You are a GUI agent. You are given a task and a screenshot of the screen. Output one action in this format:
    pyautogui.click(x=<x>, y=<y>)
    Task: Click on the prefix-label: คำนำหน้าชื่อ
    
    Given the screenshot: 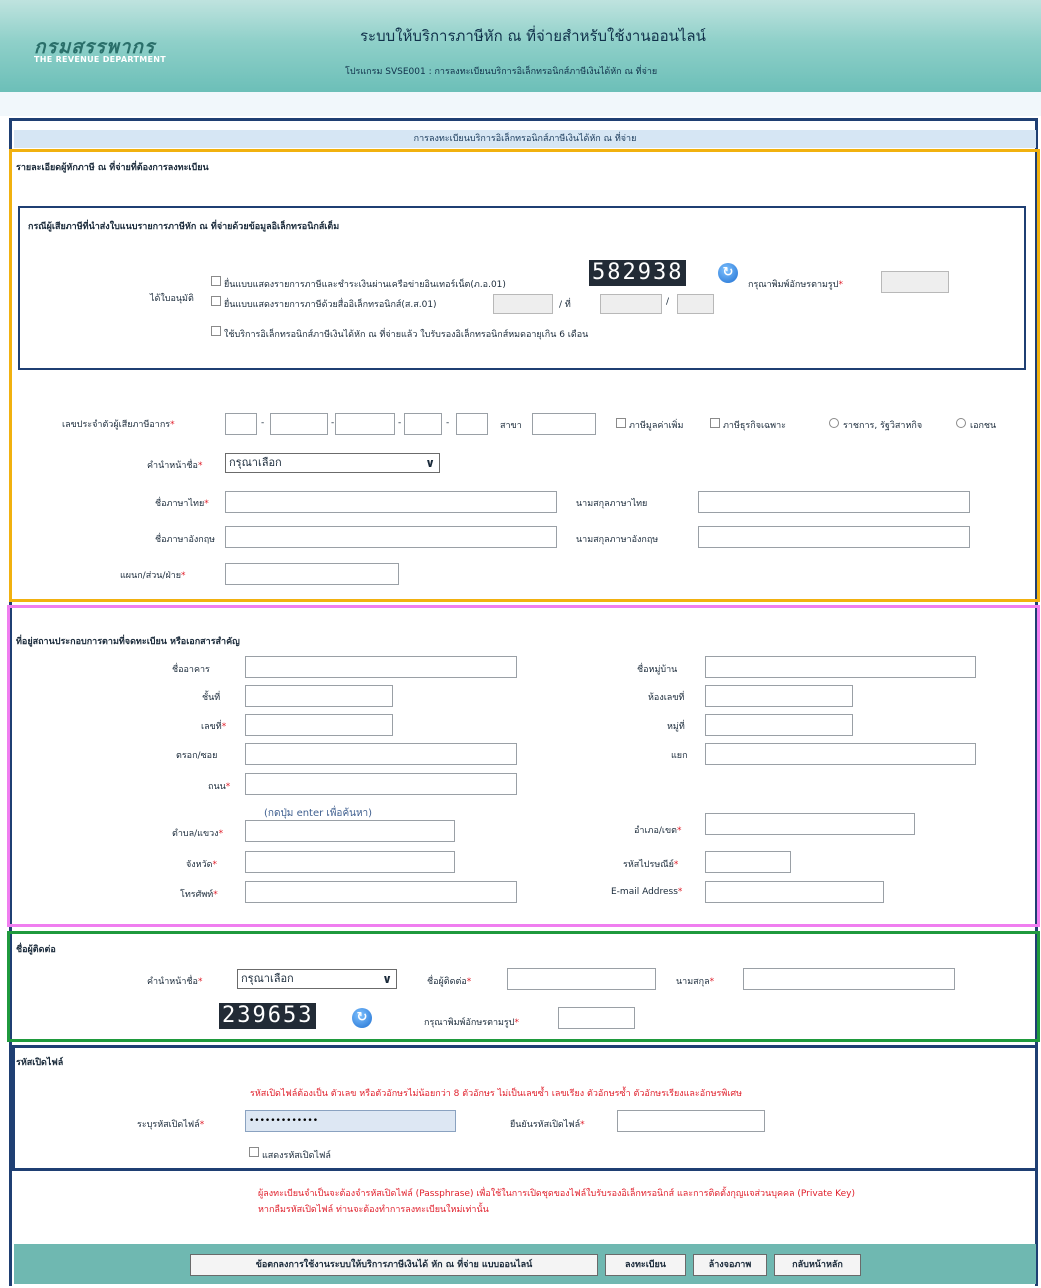 What is the action you would take?
    pyautogui.click(x=172, y=466)
    